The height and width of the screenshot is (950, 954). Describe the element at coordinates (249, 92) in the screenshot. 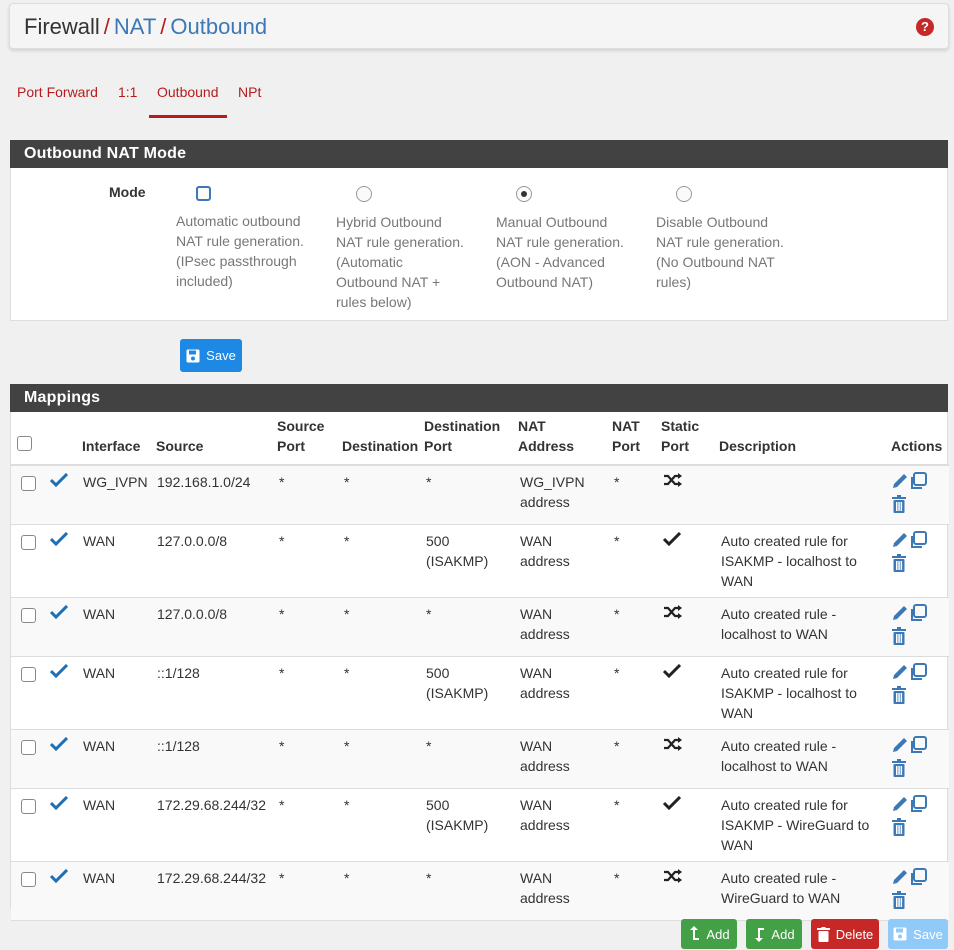

I see `tab-npt: NPt` at that location.